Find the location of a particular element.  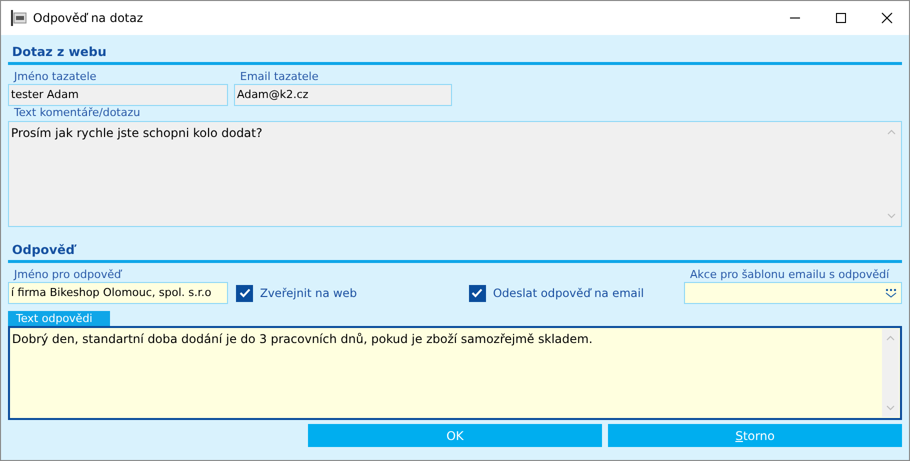

dropdown-icon is located at coordinates (891, 293).